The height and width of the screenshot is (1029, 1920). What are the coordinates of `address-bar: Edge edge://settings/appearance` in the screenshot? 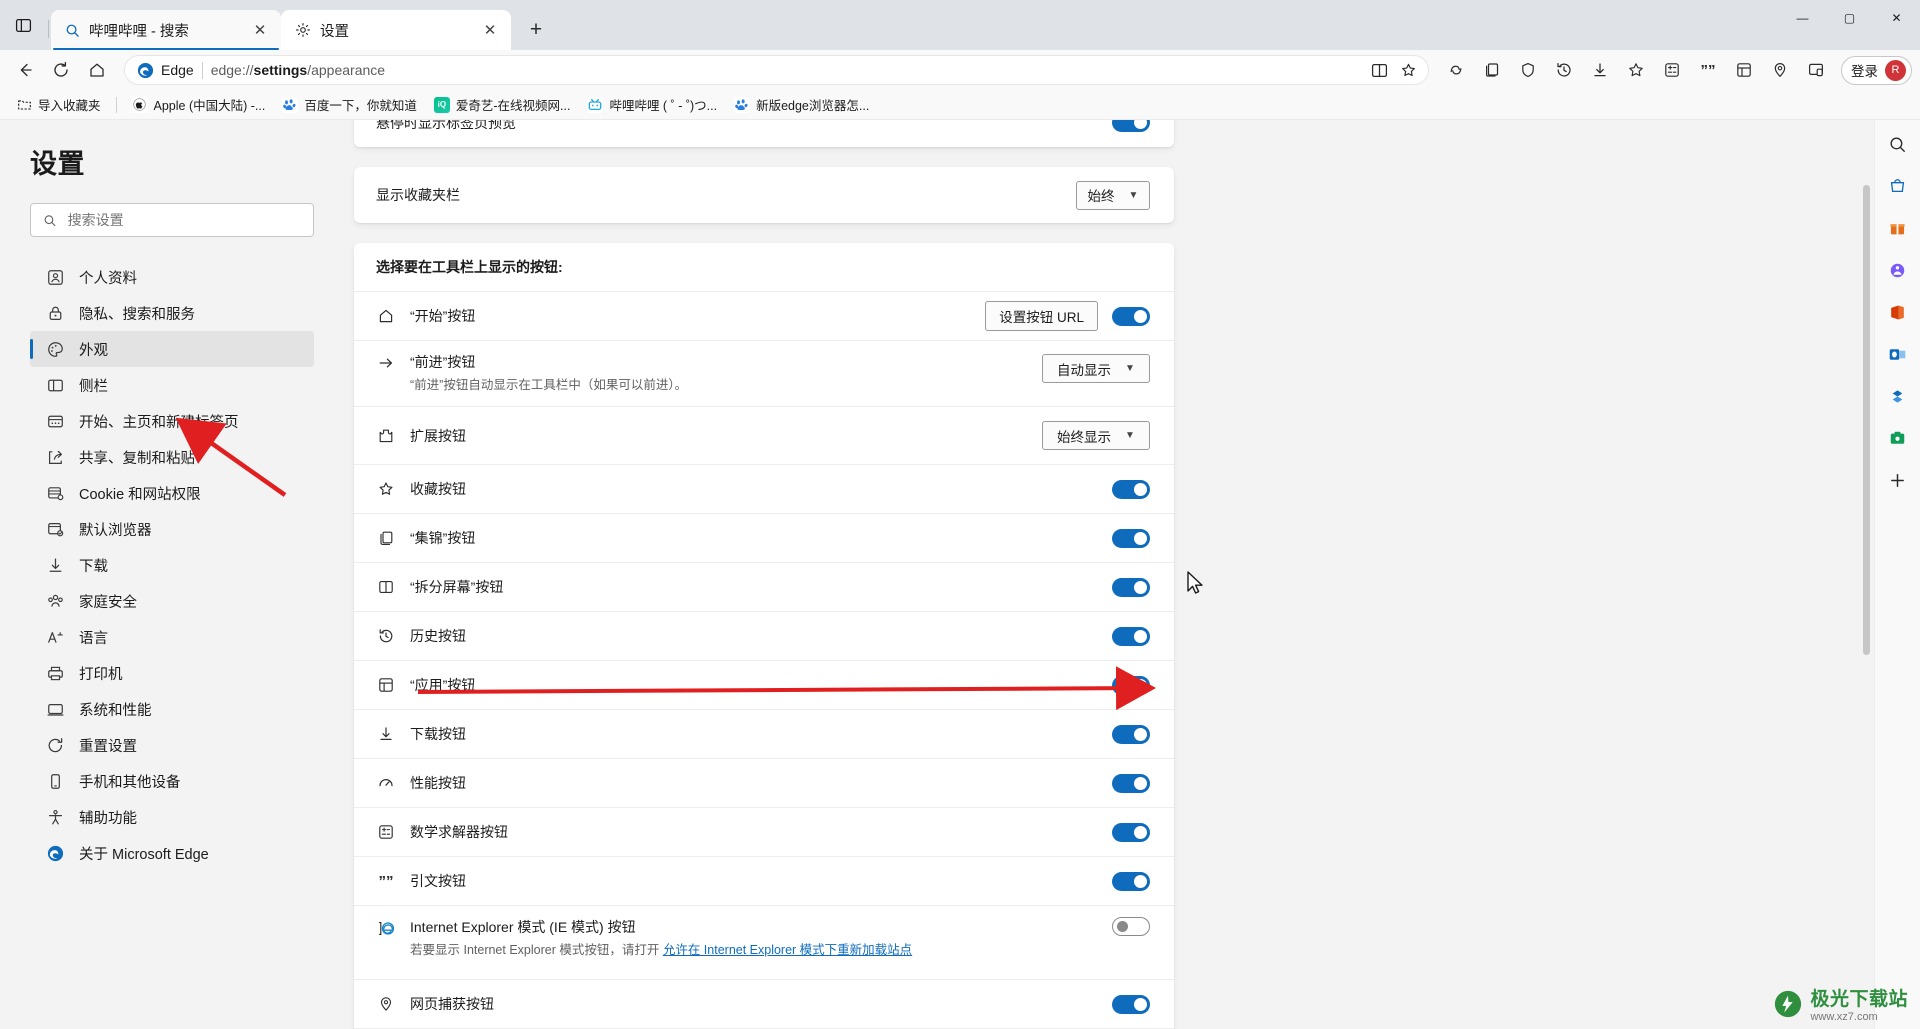 It's located at (776, 70).